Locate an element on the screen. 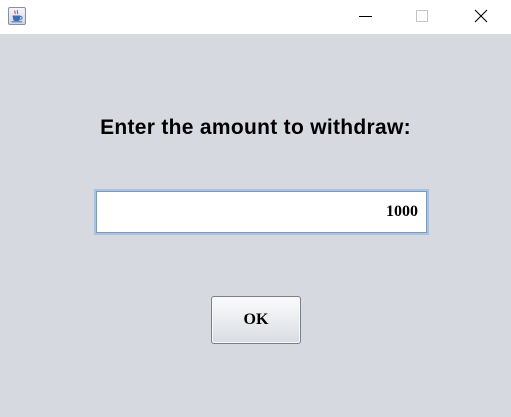  close-icon is located at coordinates (481, 16).